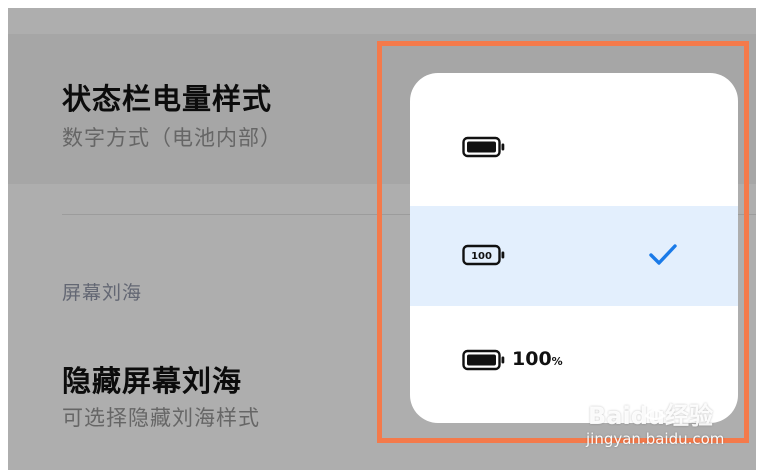 This screenshot has height=470, width=764. Describe the element at coordinates (655, 411) in the screenshot. I see `paw-icon` at that location.